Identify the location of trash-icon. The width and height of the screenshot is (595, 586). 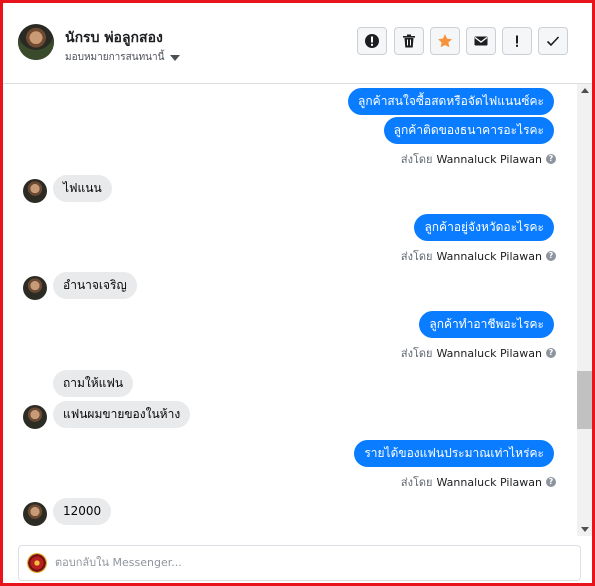
(409, 41).